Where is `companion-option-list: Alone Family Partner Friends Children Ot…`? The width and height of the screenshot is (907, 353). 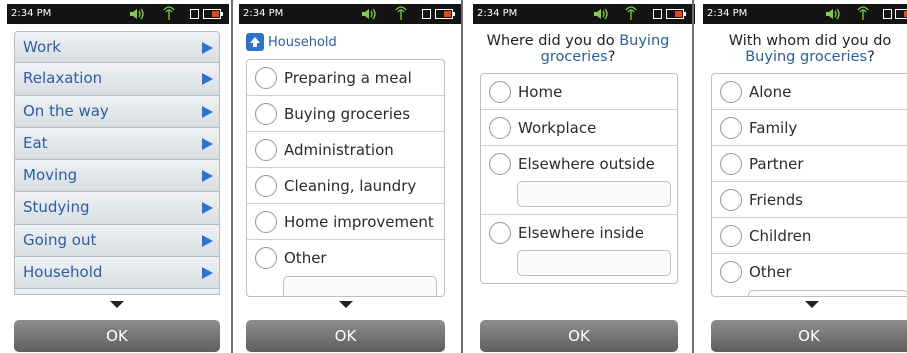 companion-option-list: Alone Family Partner Friends Children Ot… is located at coordinates (809, 185).